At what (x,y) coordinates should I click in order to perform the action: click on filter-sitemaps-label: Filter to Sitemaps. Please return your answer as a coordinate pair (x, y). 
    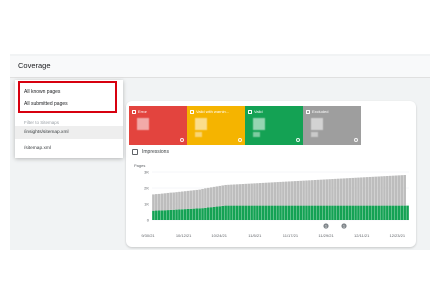
    Looking at the image, I should click on (42, 122).